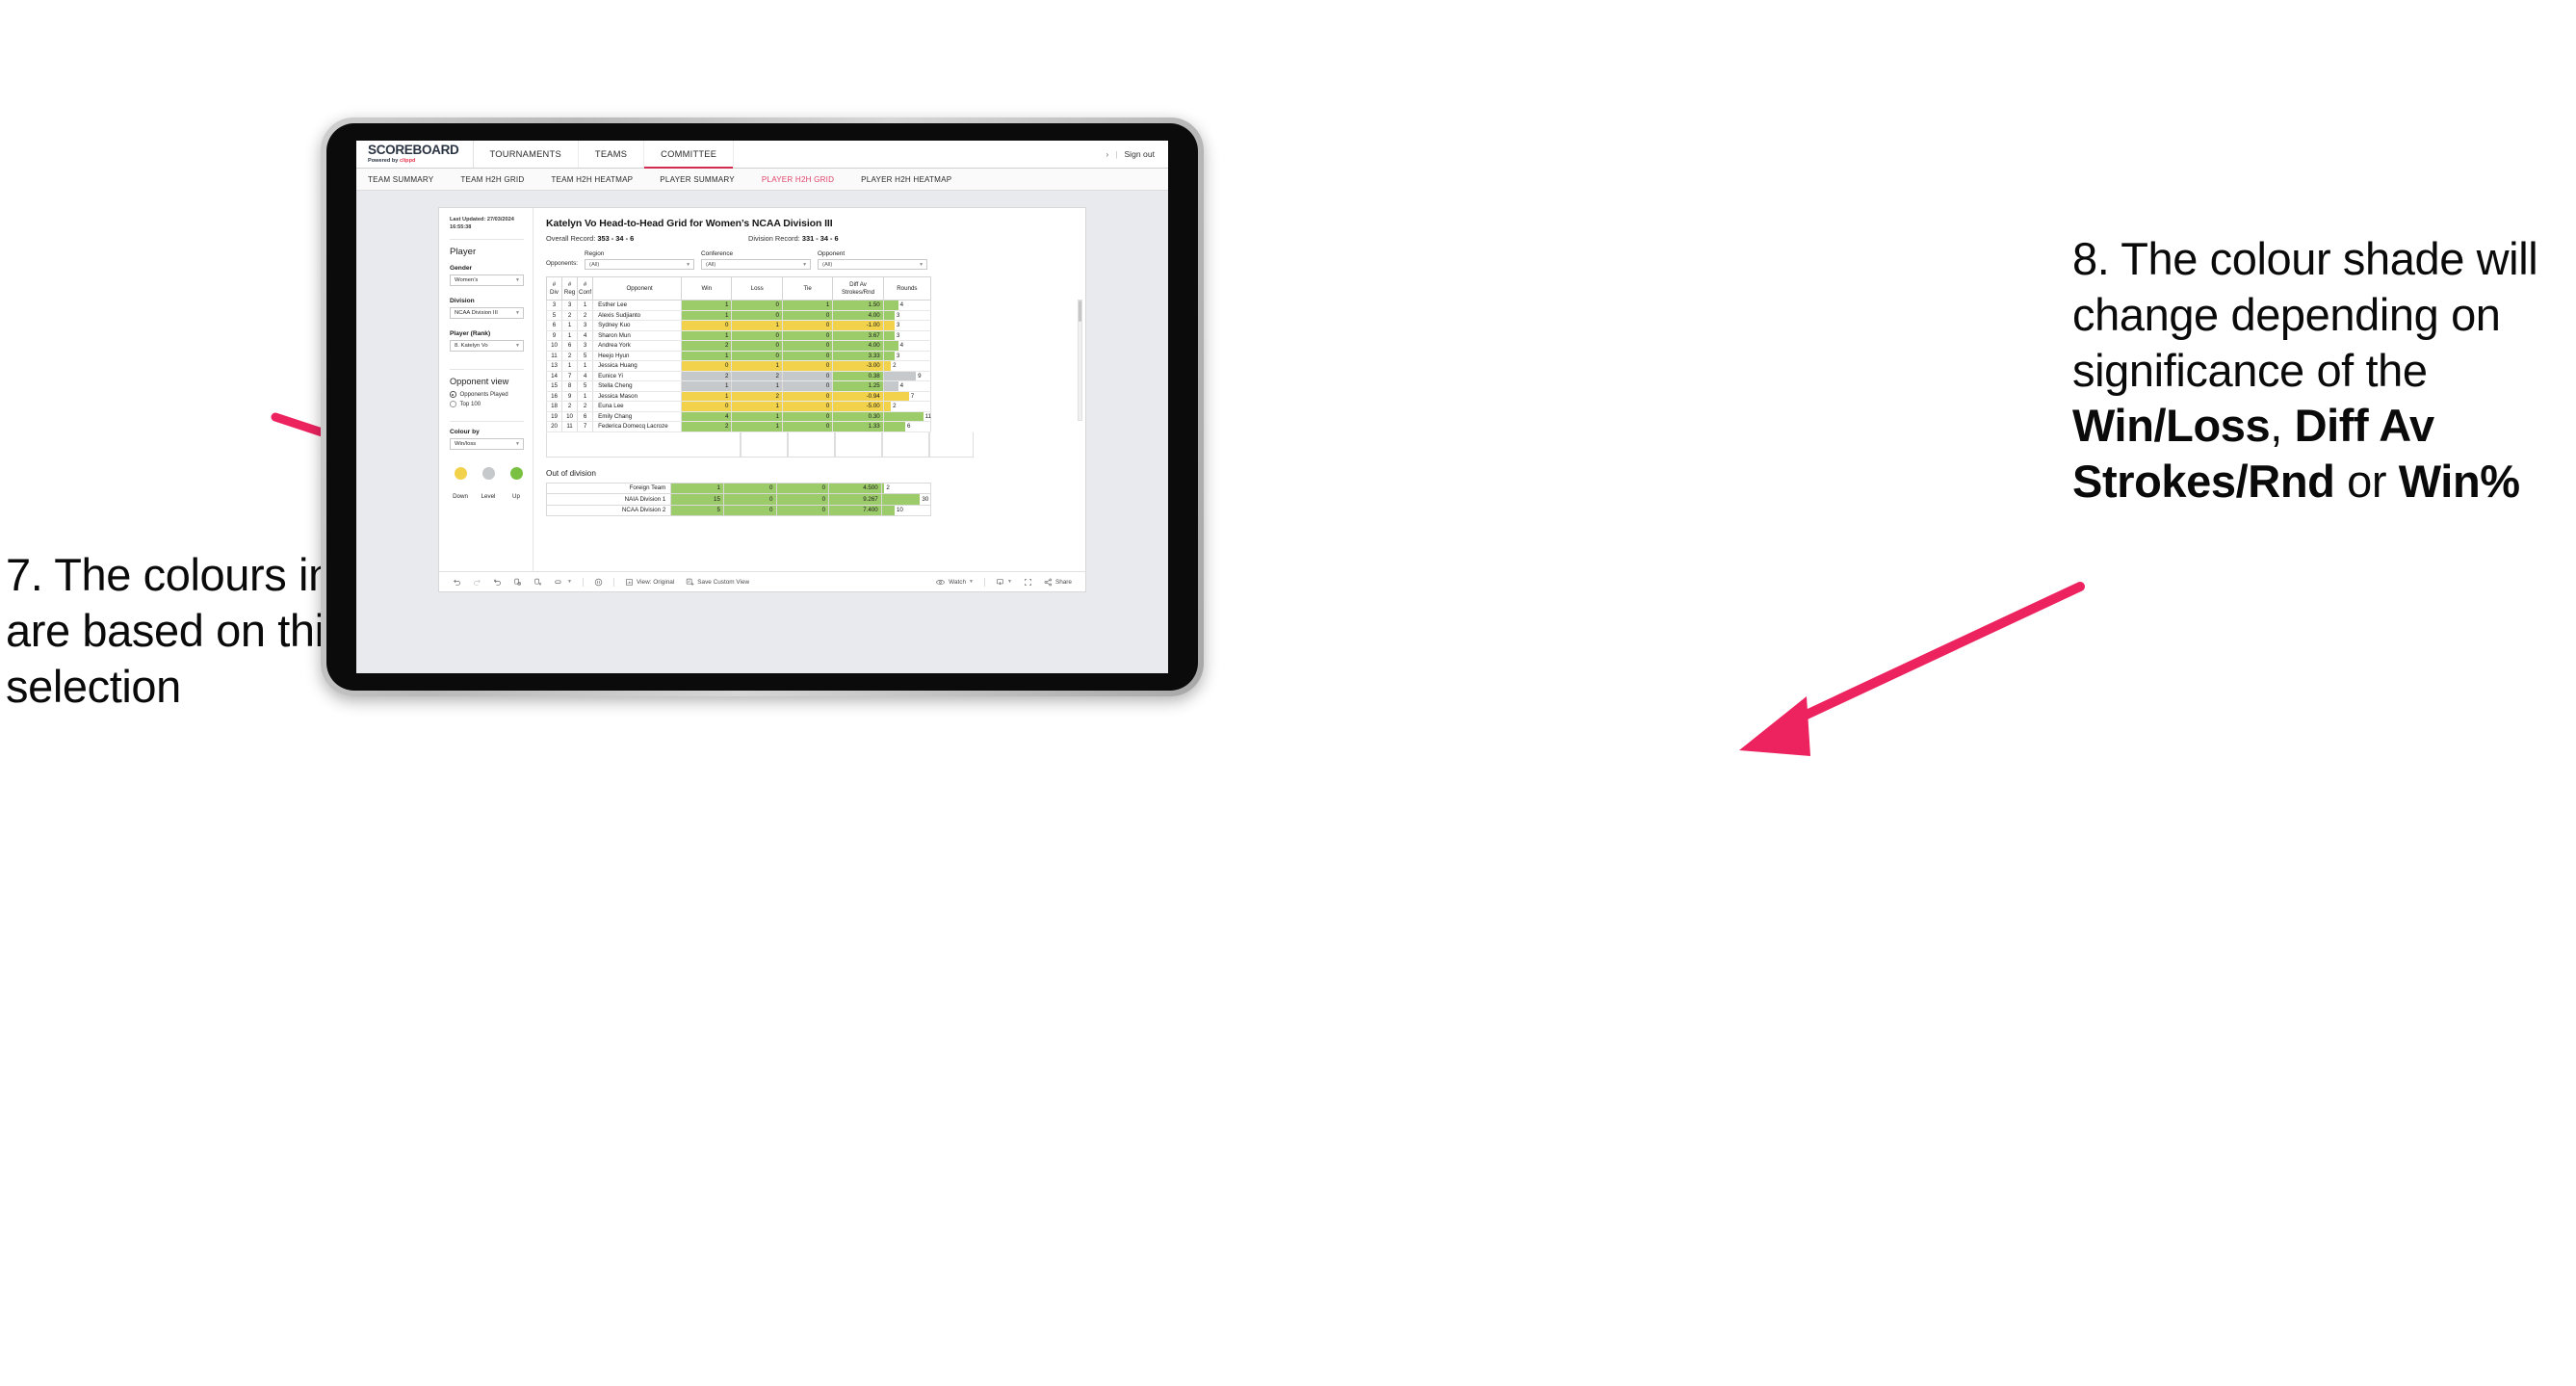 This screenshot has width=2576, height=1386. Describe the element at coordinates (906, 179) in the screenshot. I see `subnav-player-h2h-heatmap: PLAYER H2H HEATMAP` at that location.